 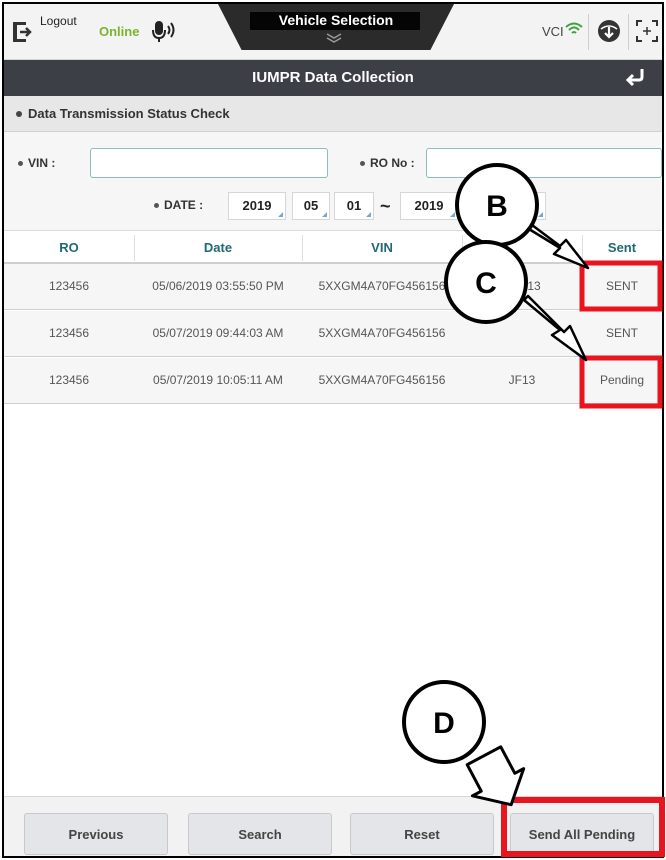 I want to click on search-button: Search, so click(x=260, y=834).